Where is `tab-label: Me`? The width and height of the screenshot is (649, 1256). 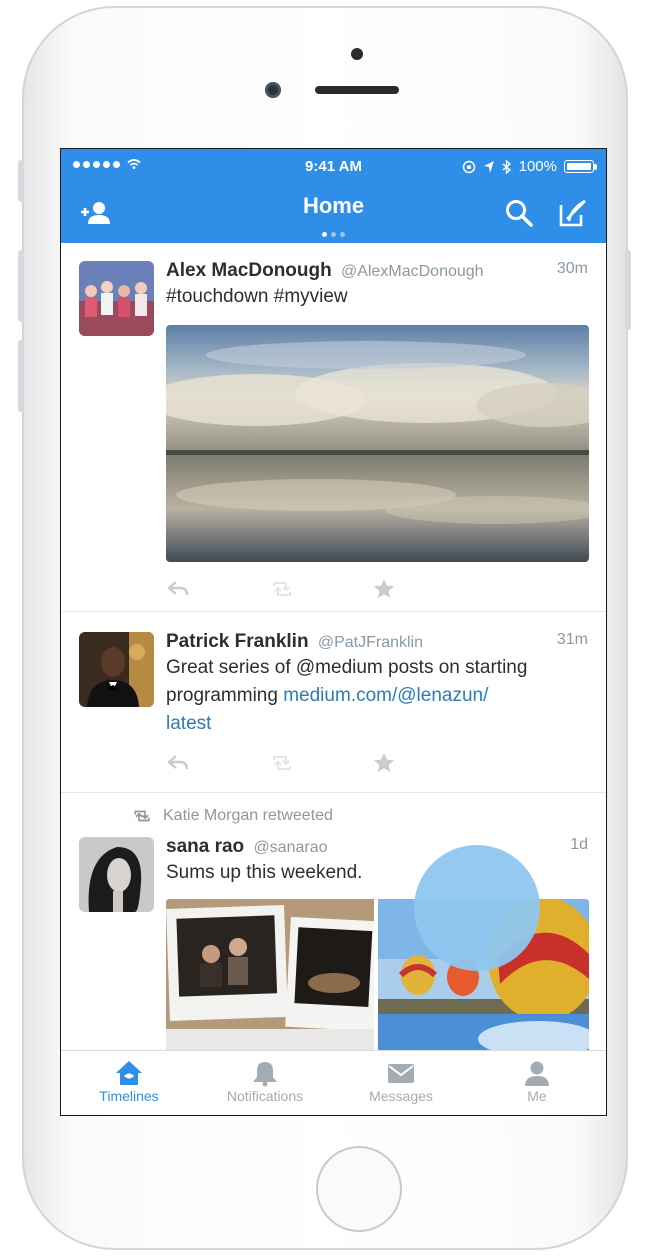 tab-label: Me is located at coordinates (537, 1096).